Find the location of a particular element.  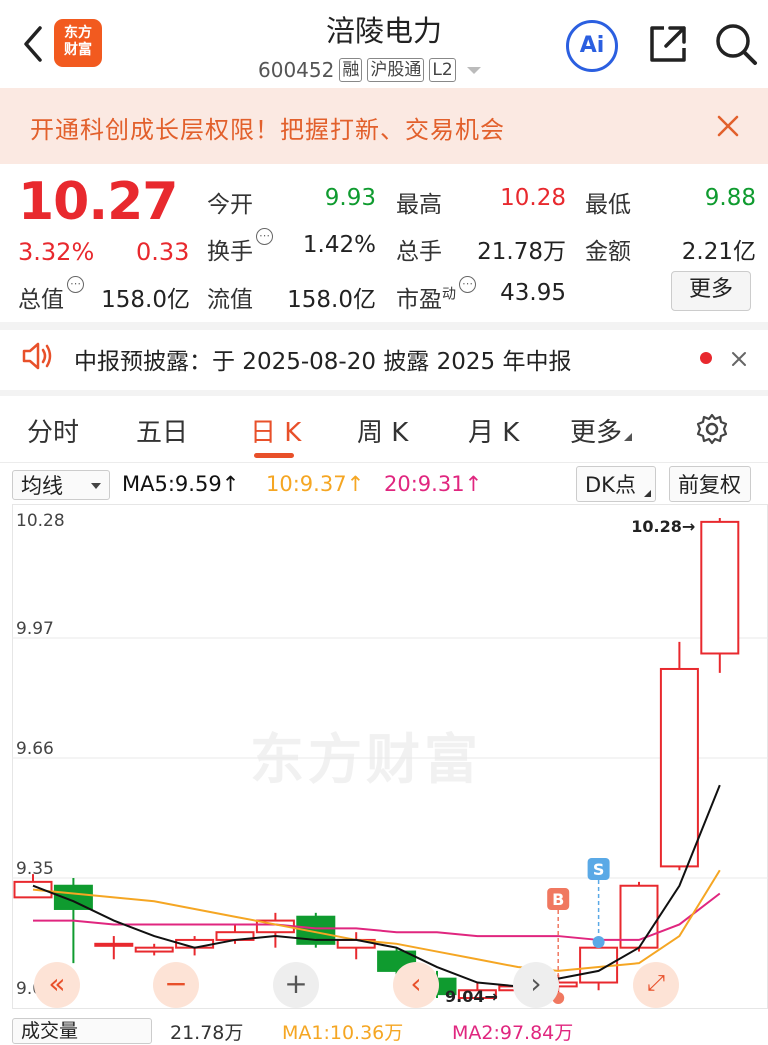

signal-dot is located at coordinates (598, 942).